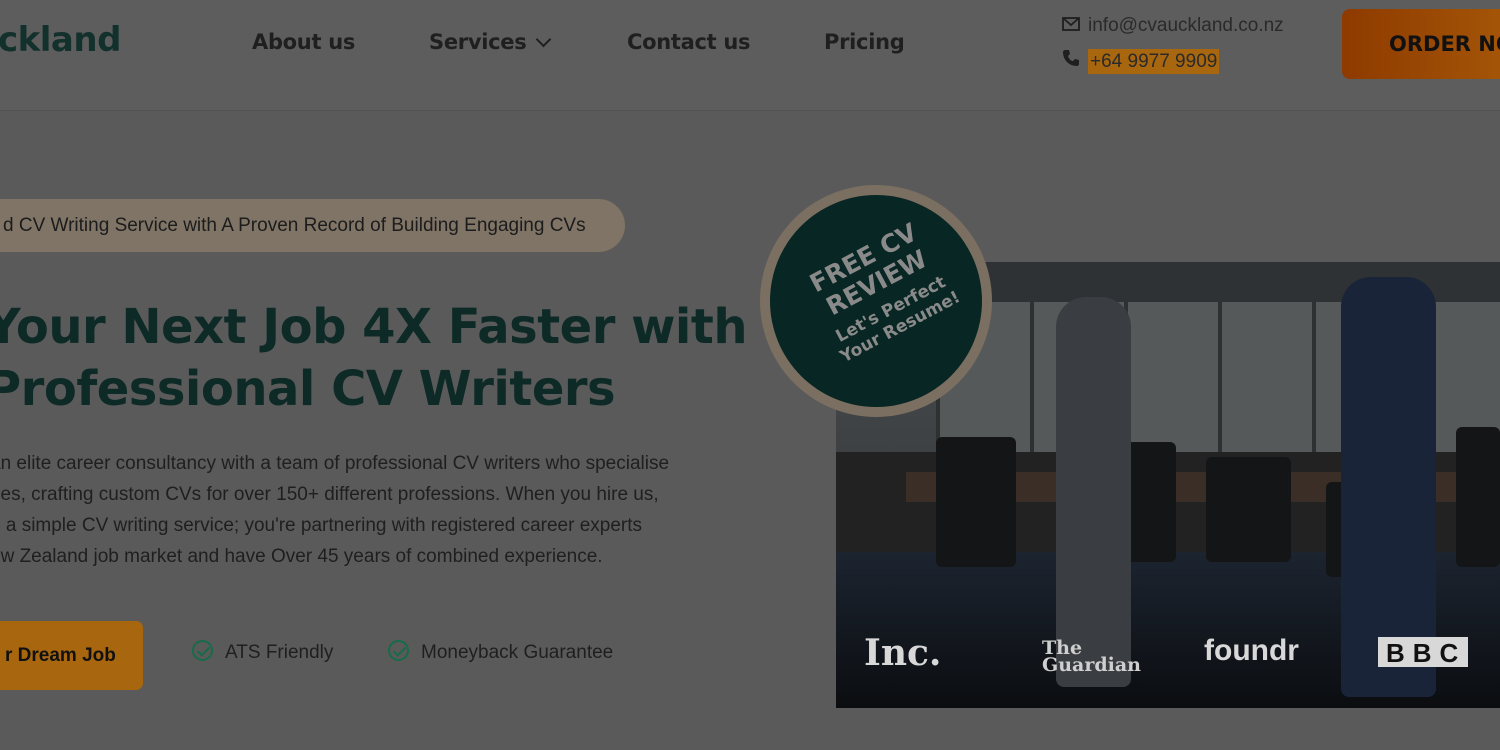  I want to click on envelope-icon, so click(1072, 26).